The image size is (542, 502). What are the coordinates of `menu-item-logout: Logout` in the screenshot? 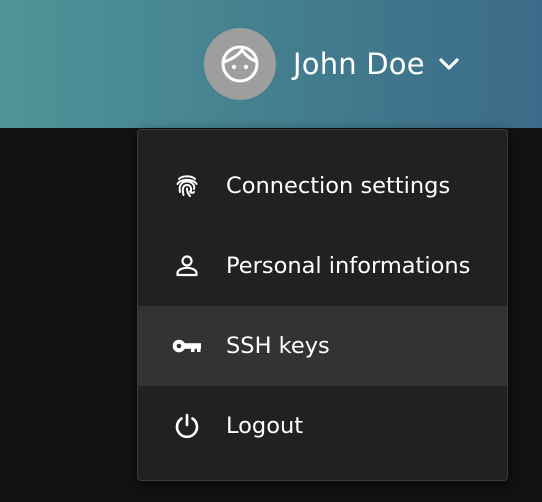 It's located at (322, 426).